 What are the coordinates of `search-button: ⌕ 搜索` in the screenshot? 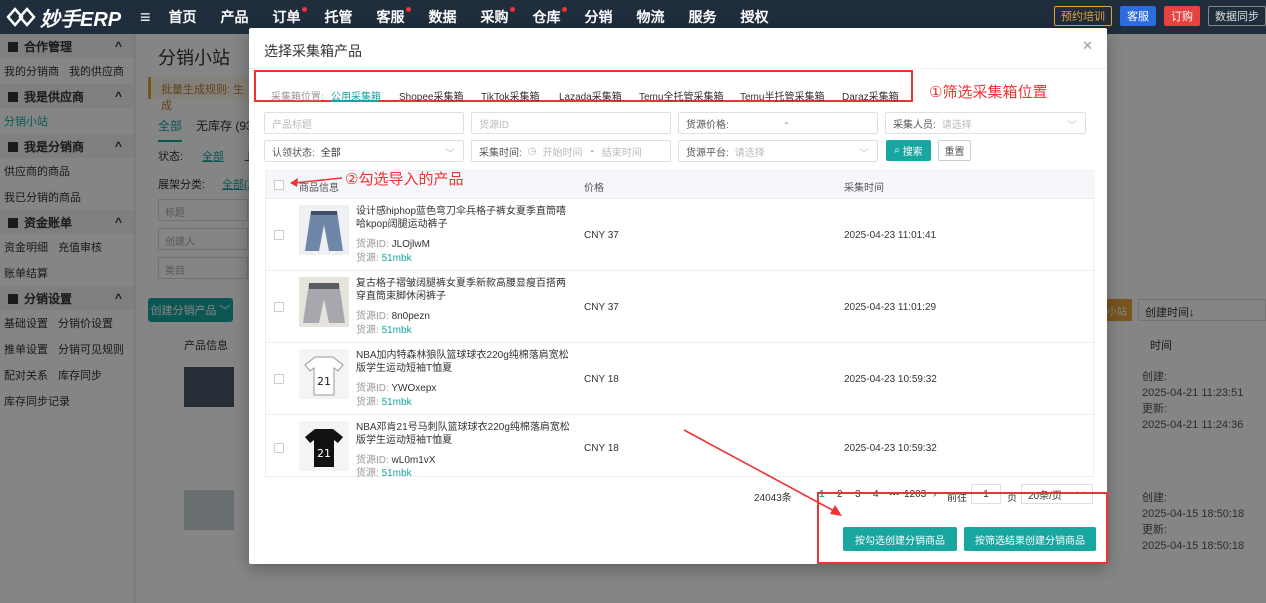 It's located at (908, 150).